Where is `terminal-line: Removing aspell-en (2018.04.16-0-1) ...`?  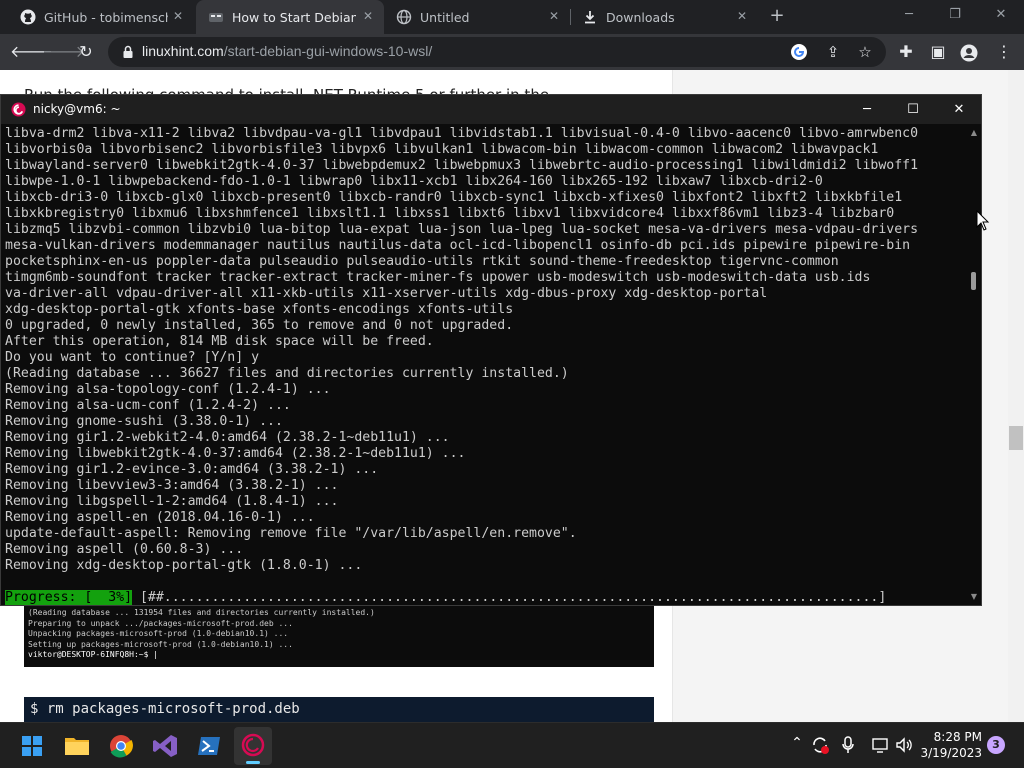 terminal-line: Removing aspell-en (2018.04.16-0-1) ... is located at coordinates (160, 517).